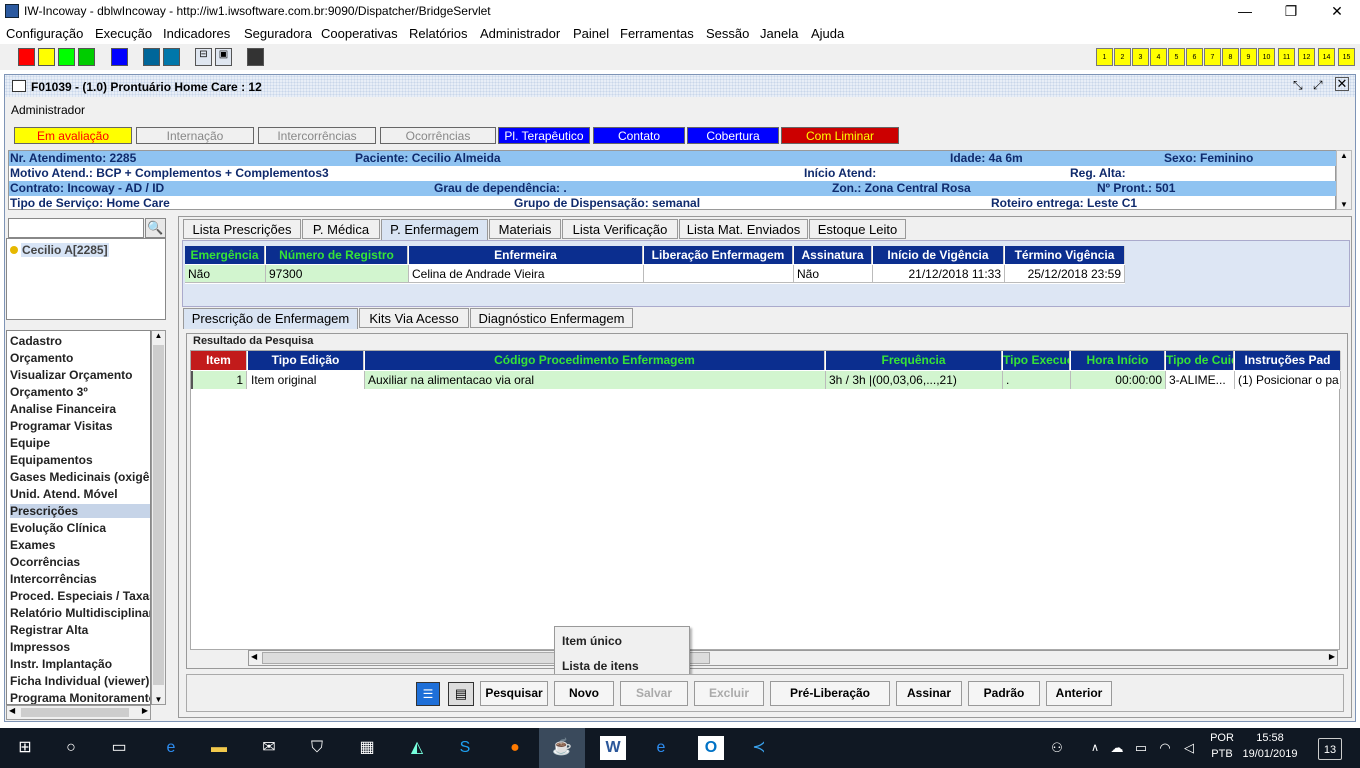 Image resolution: width=1360 pixels, height=768 pixels. I want to click on subtab-prescricao-enfermagem: Prescrição de Enfermagem, so click(270, 318).